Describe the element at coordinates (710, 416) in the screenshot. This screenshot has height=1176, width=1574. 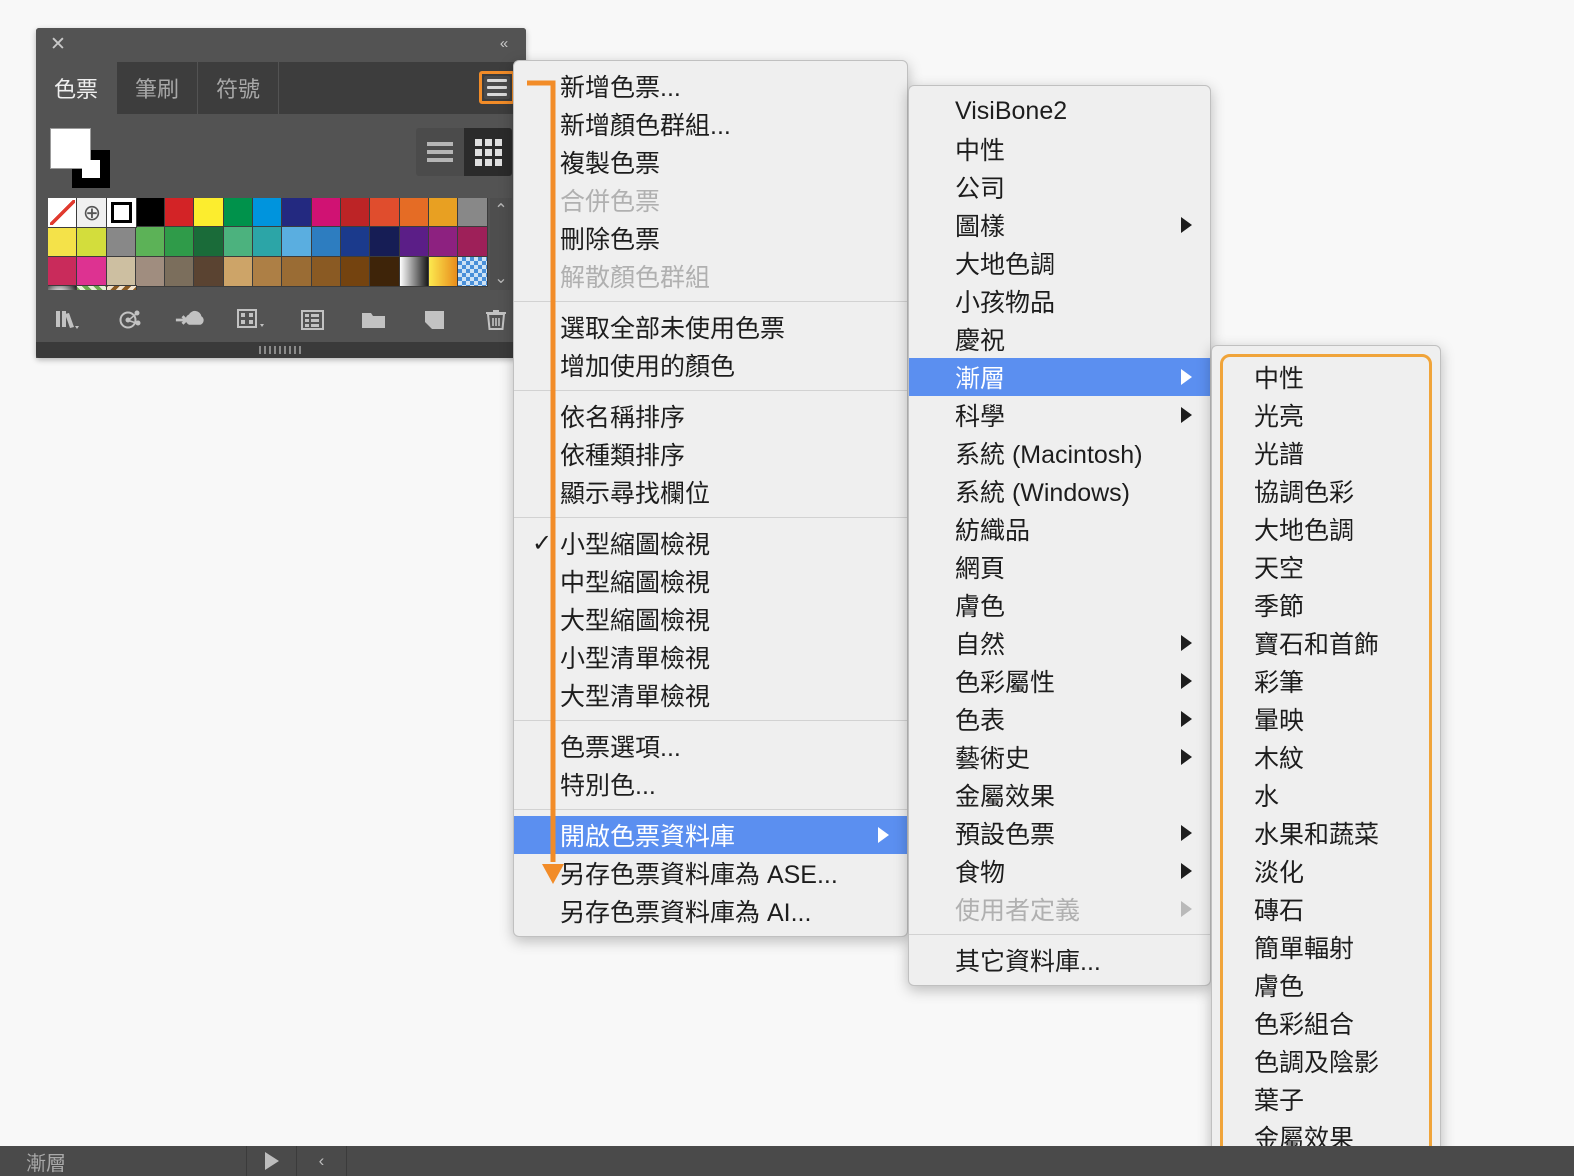
I see `panel-menu-item: 依名稱排序` at that location.